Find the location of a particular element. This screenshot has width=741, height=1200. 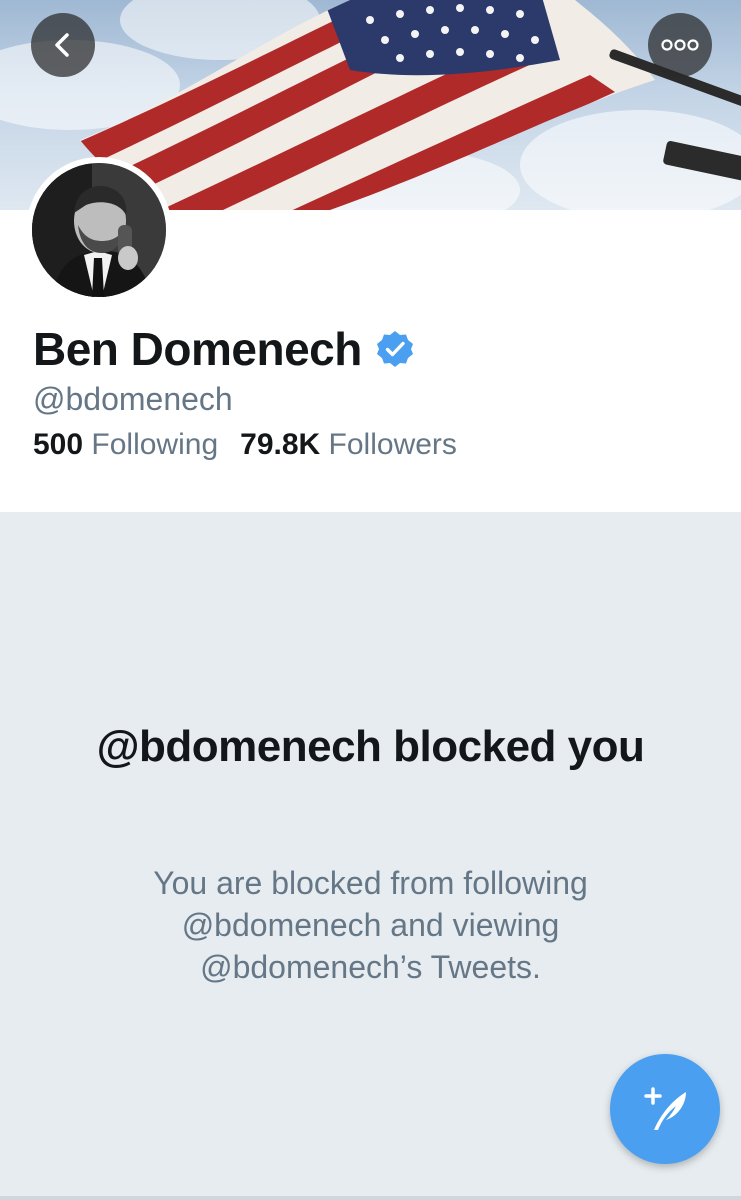

following-label: Following is located at coordinates (155, 444).